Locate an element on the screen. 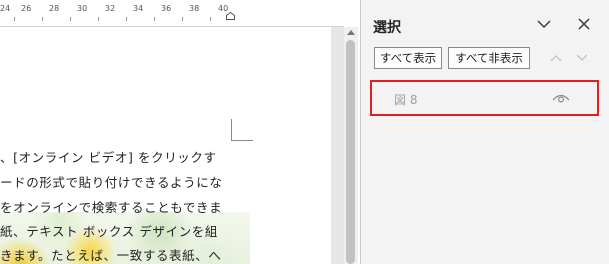 This screenshot has height=264, width=609. ruler-number: 26 is located at coordinates (26, 8).